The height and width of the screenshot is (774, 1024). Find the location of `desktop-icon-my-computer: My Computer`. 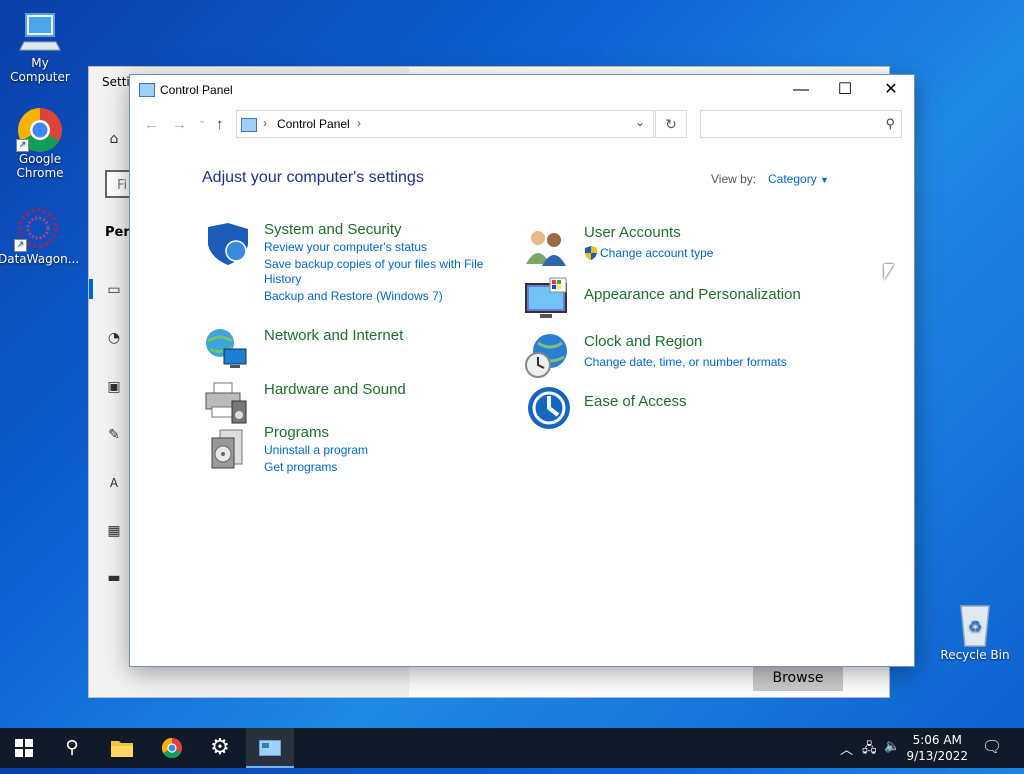

desktop-icon-my-computer: My Computer is located at coordinates (40, 47).